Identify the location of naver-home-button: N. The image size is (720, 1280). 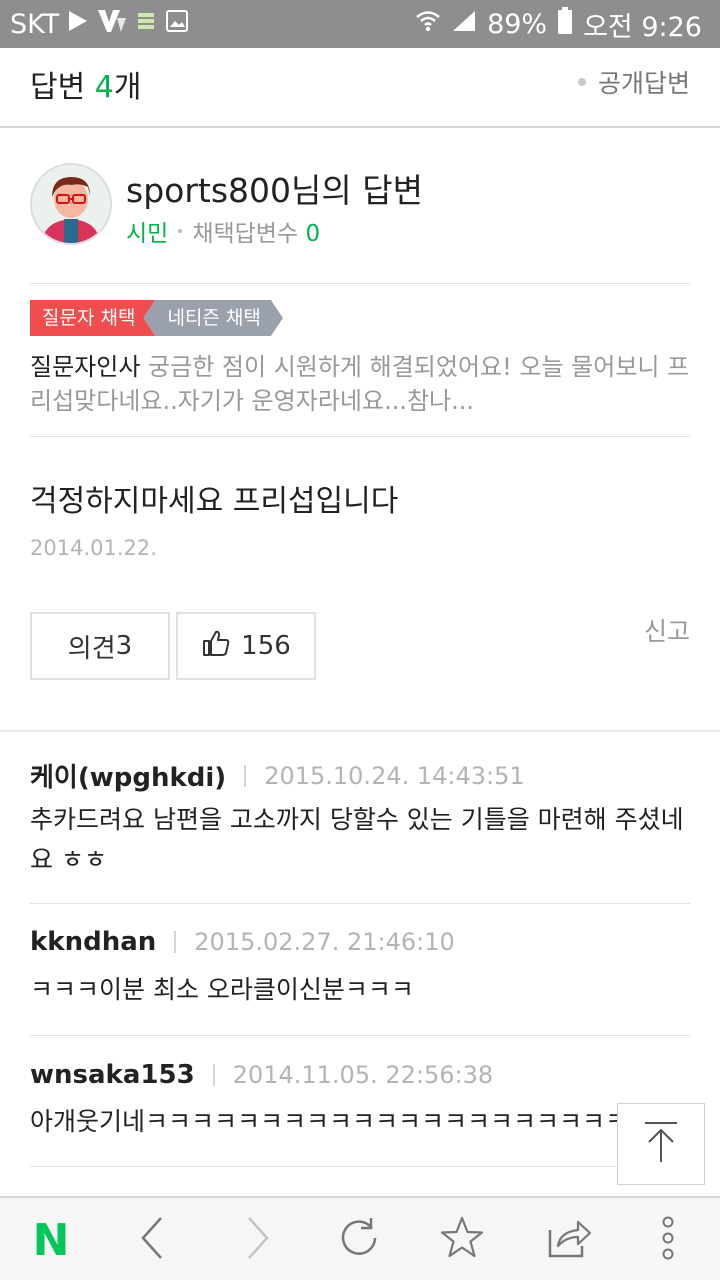
(51, 1240).